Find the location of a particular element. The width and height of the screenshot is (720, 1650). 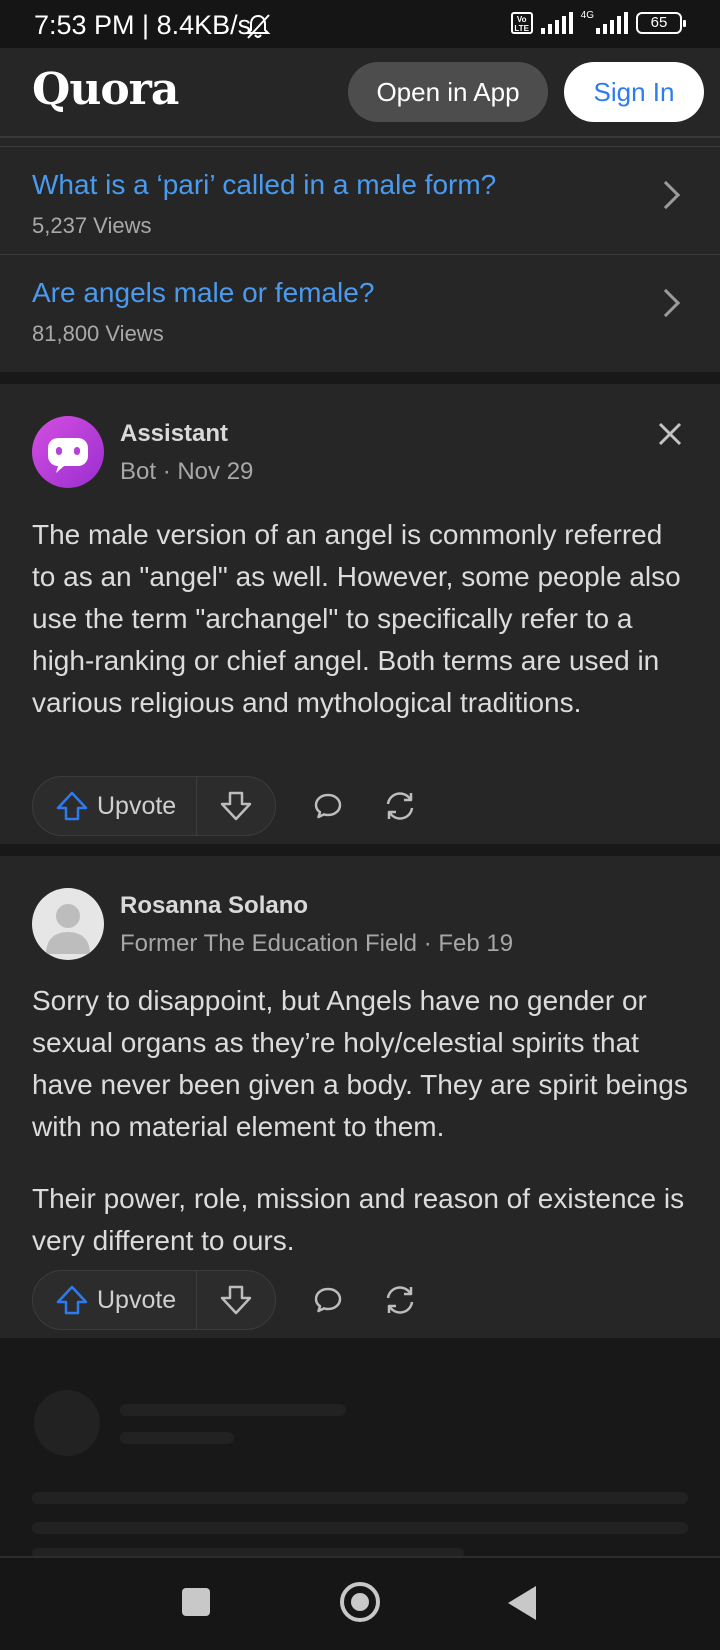

status-bar: 7:53 PM | 8.4KB/s Vo LTE 4G 65 is located at coordinates (360, 24).